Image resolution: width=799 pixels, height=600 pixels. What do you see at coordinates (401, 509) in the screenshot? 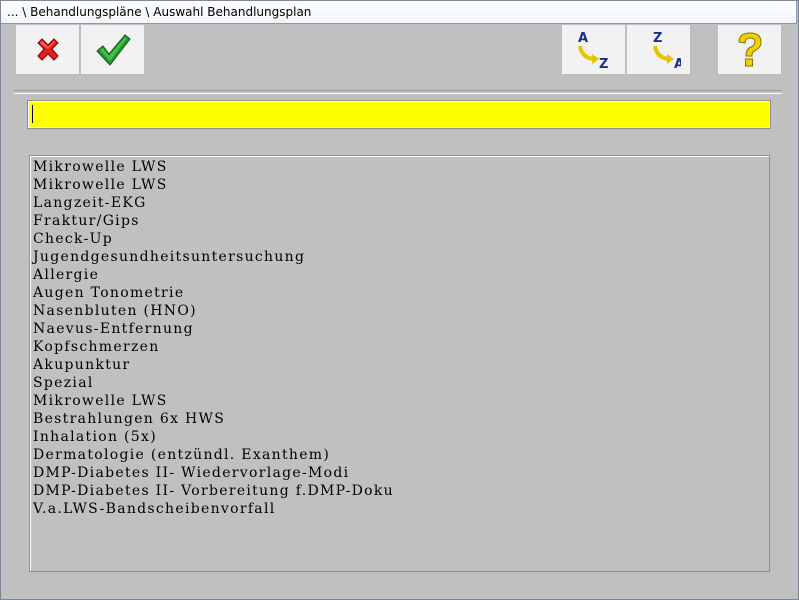
I see `list-item: V.a.LWS-Bandscheibenvorfall` at bounding box center [401, 509].